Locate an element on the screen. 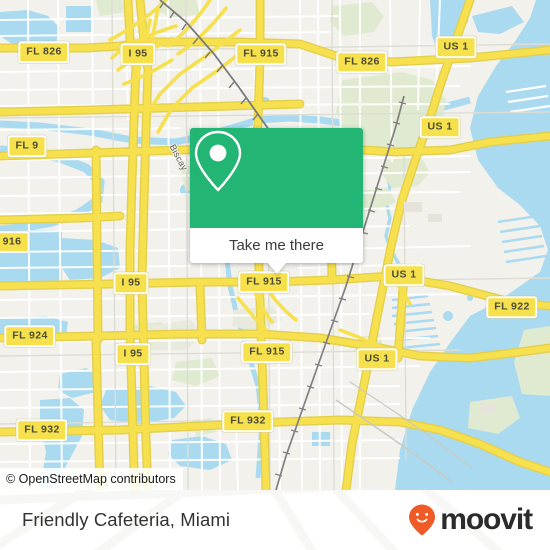  map-pin-icon is located at coordinates (218, 161).